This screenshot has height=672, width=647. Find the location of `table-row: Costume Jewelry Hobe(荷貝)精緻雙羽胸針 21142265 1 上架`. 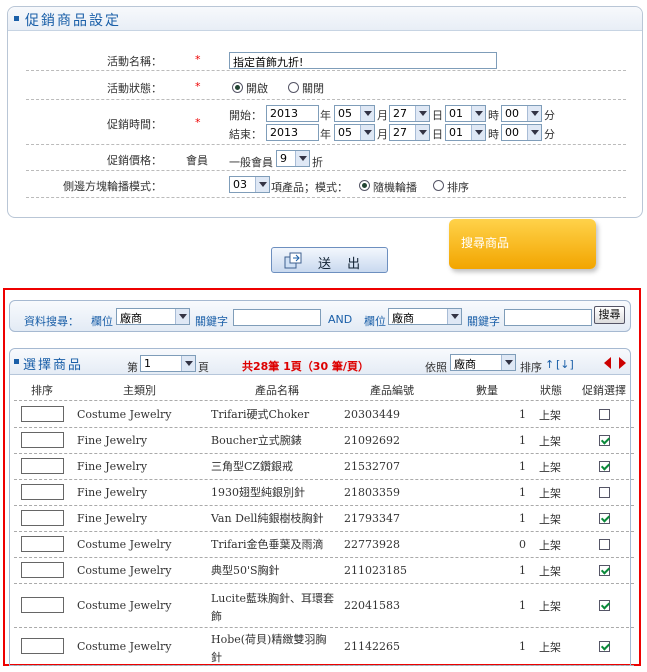

table-row: Costume Jewelry Hobe(荷貝)精緻雙羽胸針 21142265 1 上架 is located at coordinates (324, 647).